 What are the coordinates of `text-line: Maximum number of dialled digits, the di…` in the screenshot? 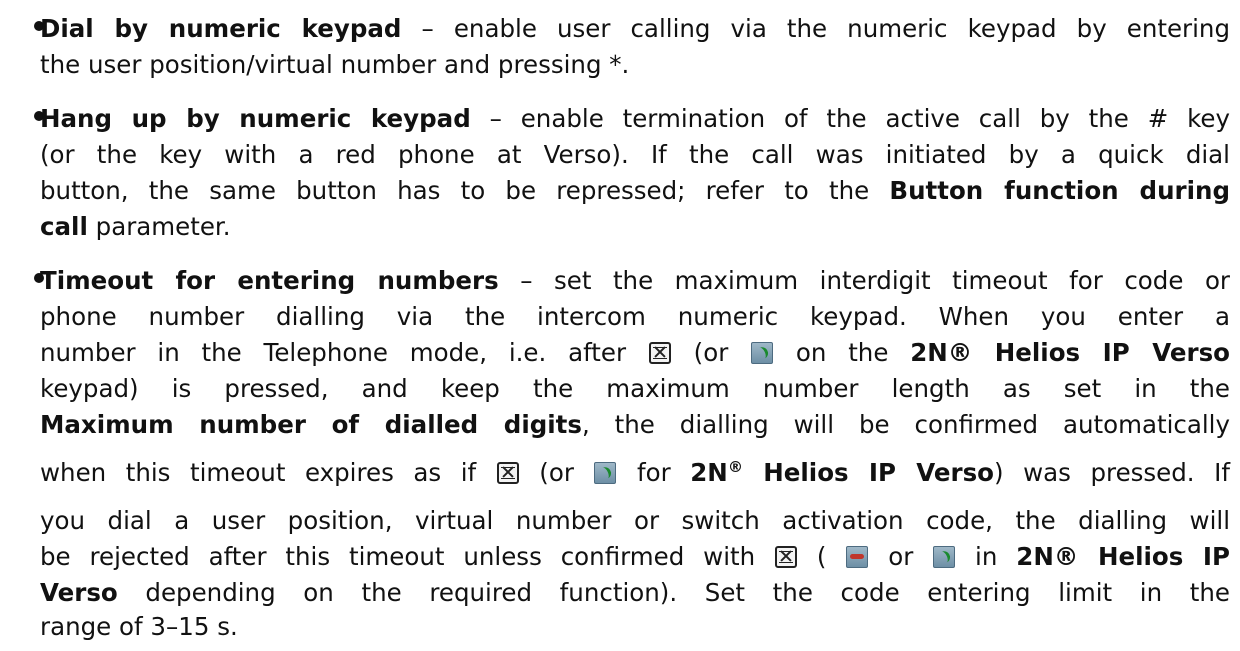 It's located at (635, 428).